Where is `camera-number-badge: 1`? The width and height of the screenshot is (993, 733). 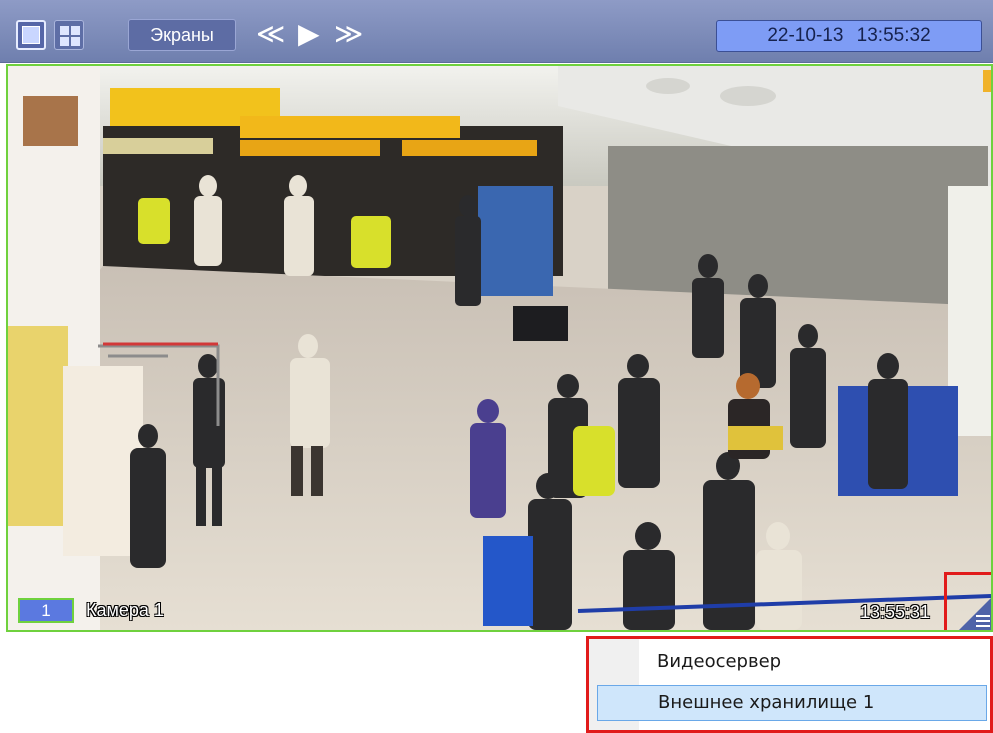 camera-number-badge: 1 is located at coordinates (46, 610).